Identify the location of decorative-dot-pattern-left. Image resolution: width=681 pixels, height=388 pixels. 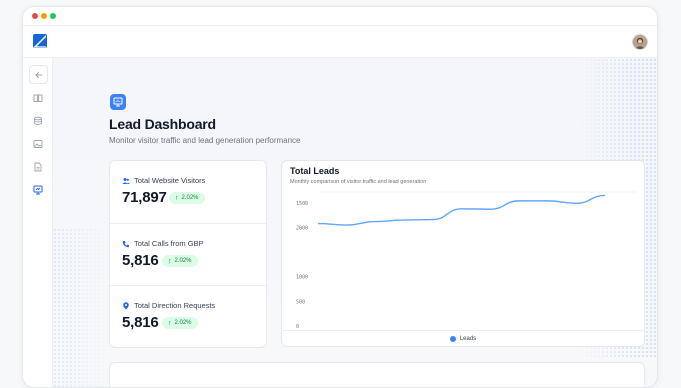
(83, 307).